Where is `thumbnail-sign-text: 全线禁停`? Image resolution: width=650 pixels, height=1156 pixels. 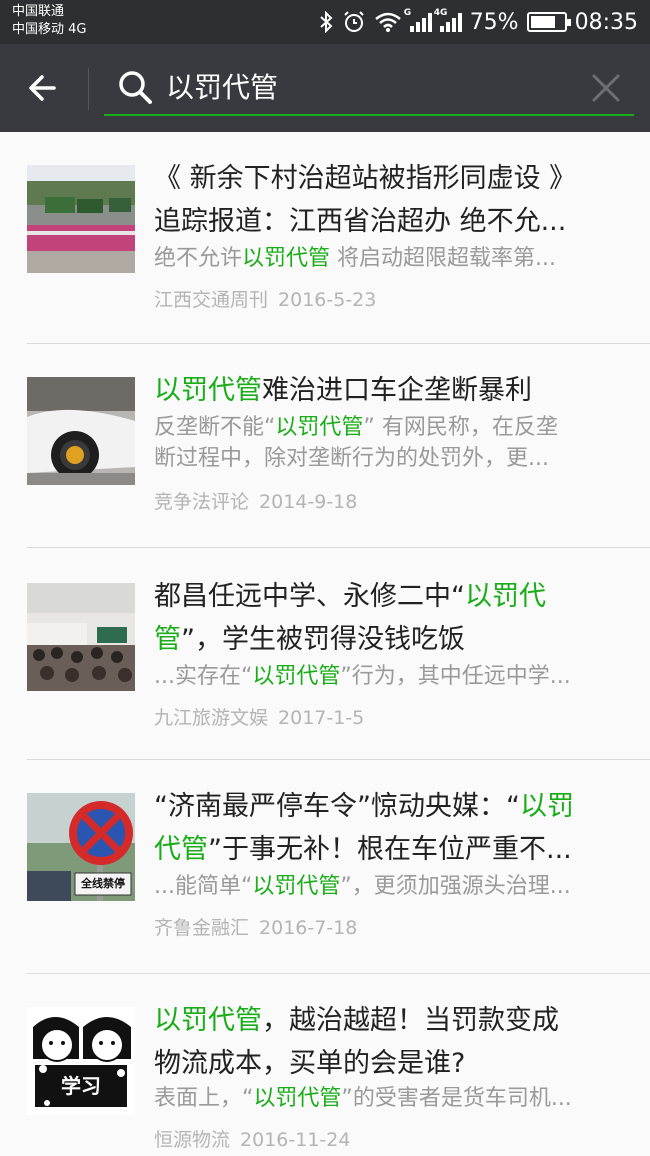 thumbnail-sign-text: 全线禁停 is located at coordinates (103, 883).